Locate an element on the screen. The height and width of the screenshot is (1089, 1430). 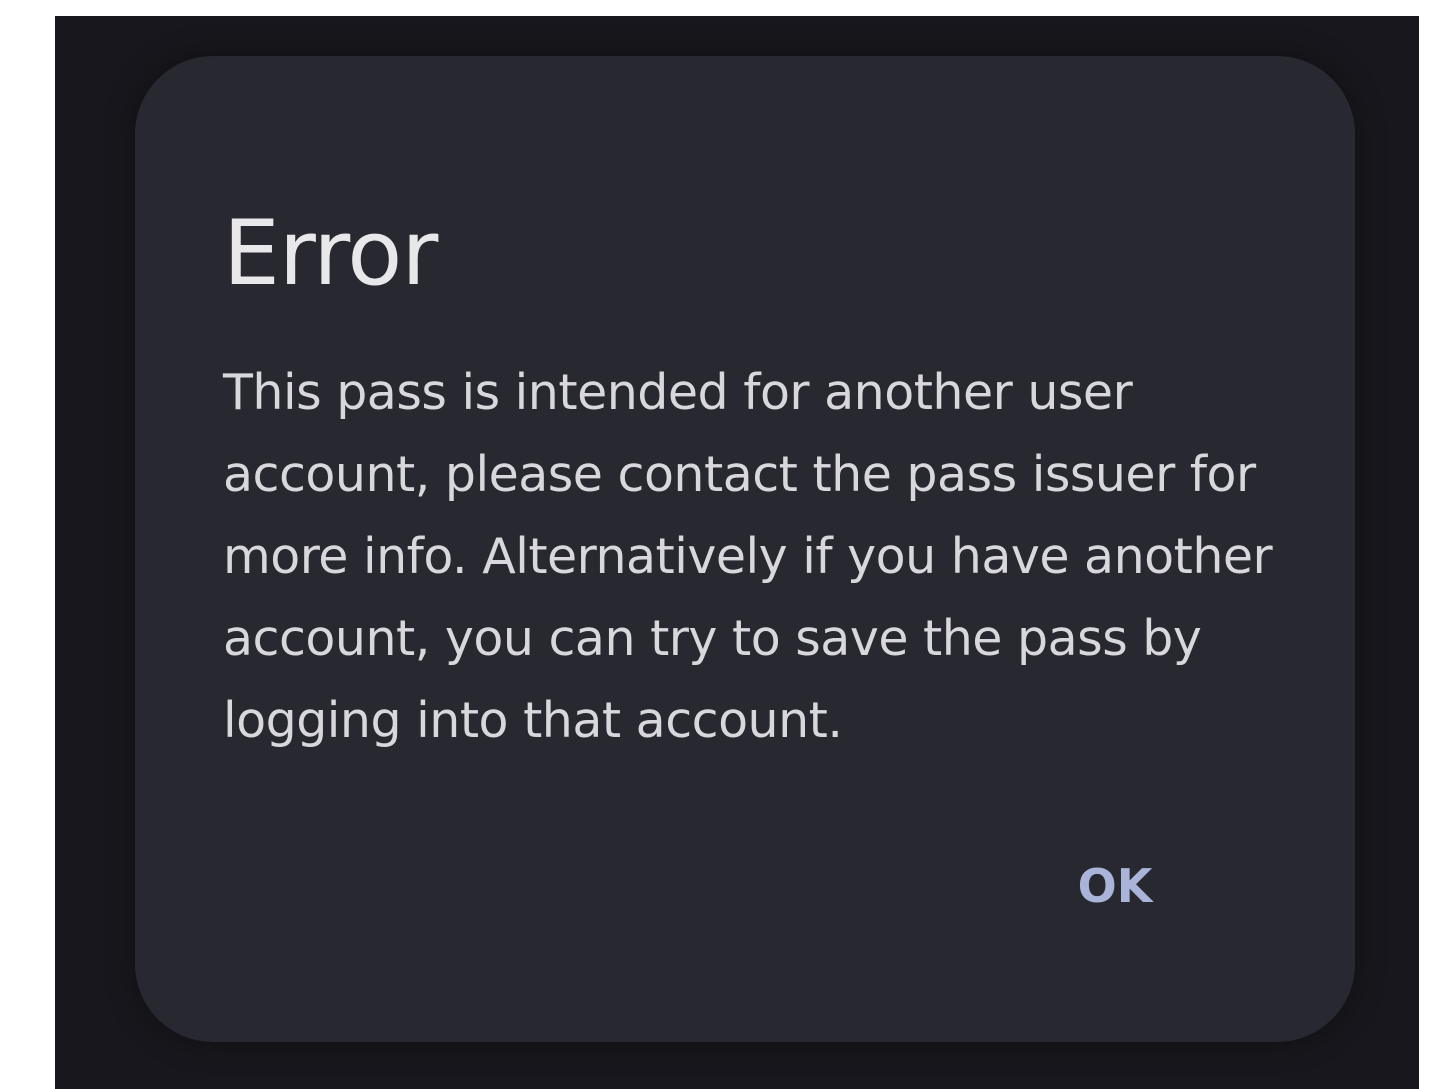
ok-button: OK is located at coordinates (1115, 886).